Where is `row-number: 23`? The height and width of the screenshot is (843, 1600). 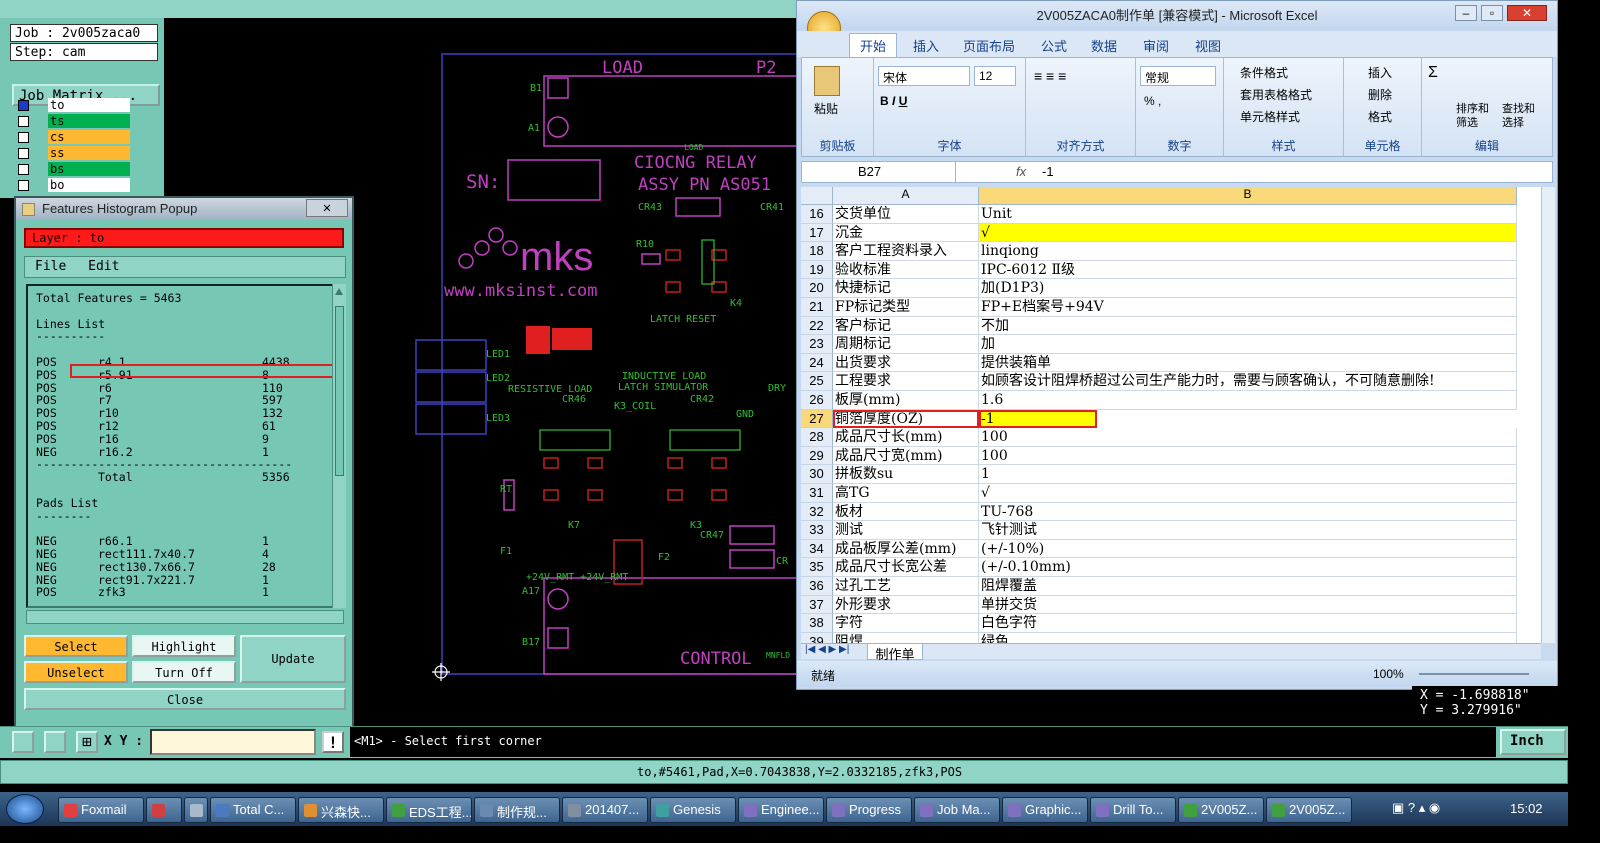
row-number: 23 is located at coordinates (817, 344).